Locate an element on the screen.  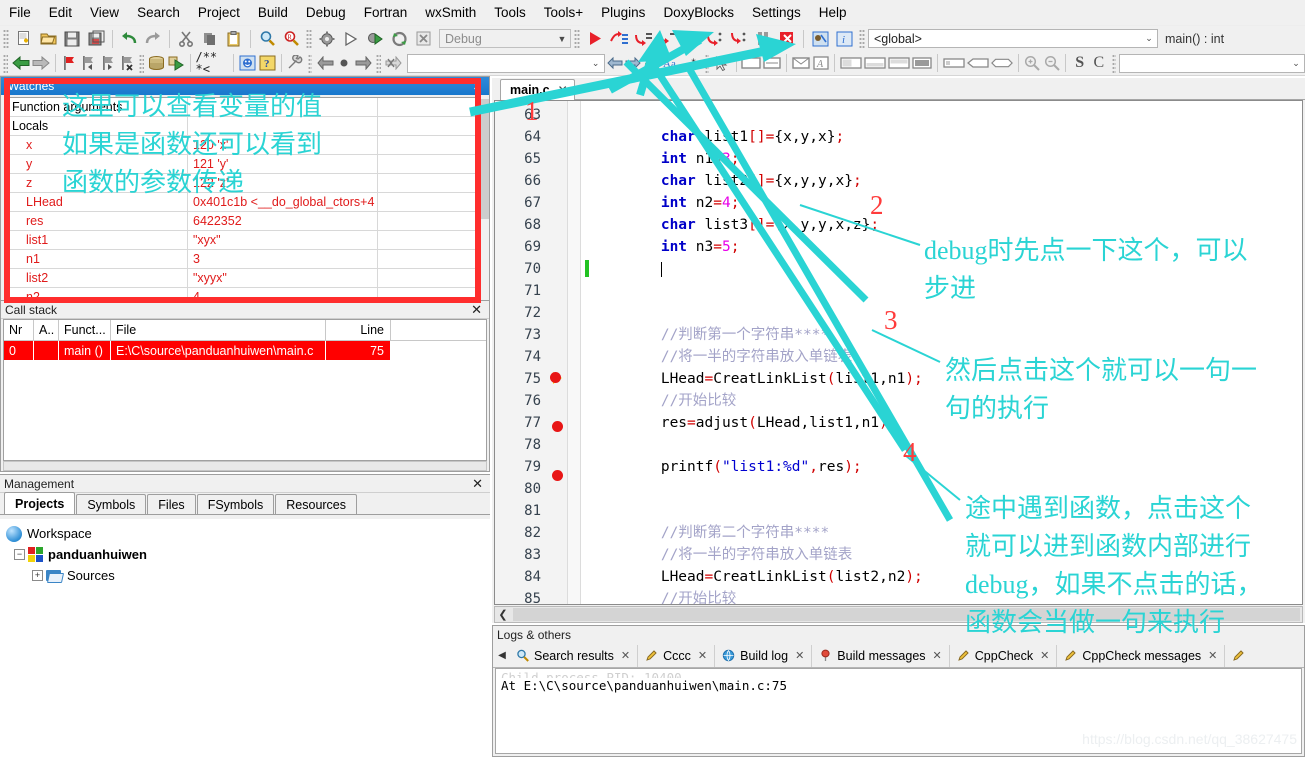
code-line: printf("list1:%d",res); is located at coordinates (946, 467).